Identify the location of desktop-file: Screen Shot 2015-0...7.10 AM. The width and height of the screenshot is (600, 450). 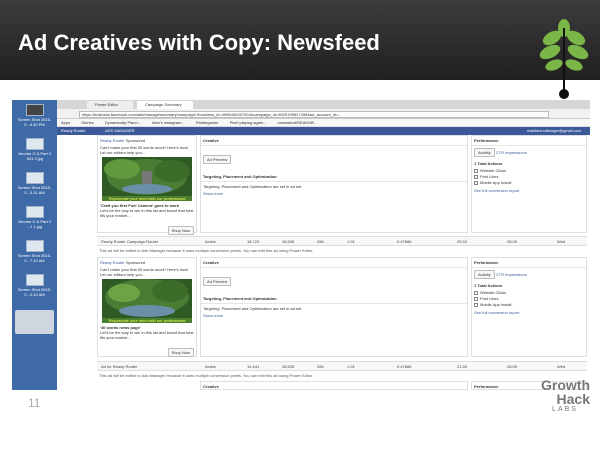
(34, 251).